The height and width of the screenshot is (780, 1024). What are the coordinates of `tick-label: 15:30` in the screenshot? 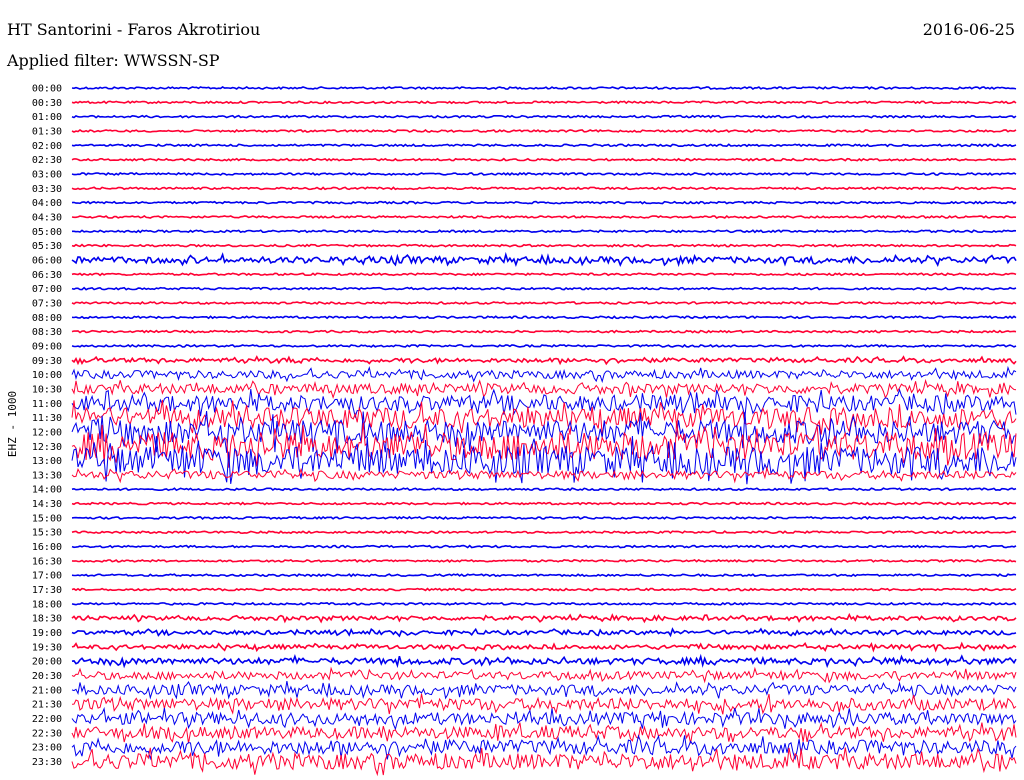 It's located at (47, 533).